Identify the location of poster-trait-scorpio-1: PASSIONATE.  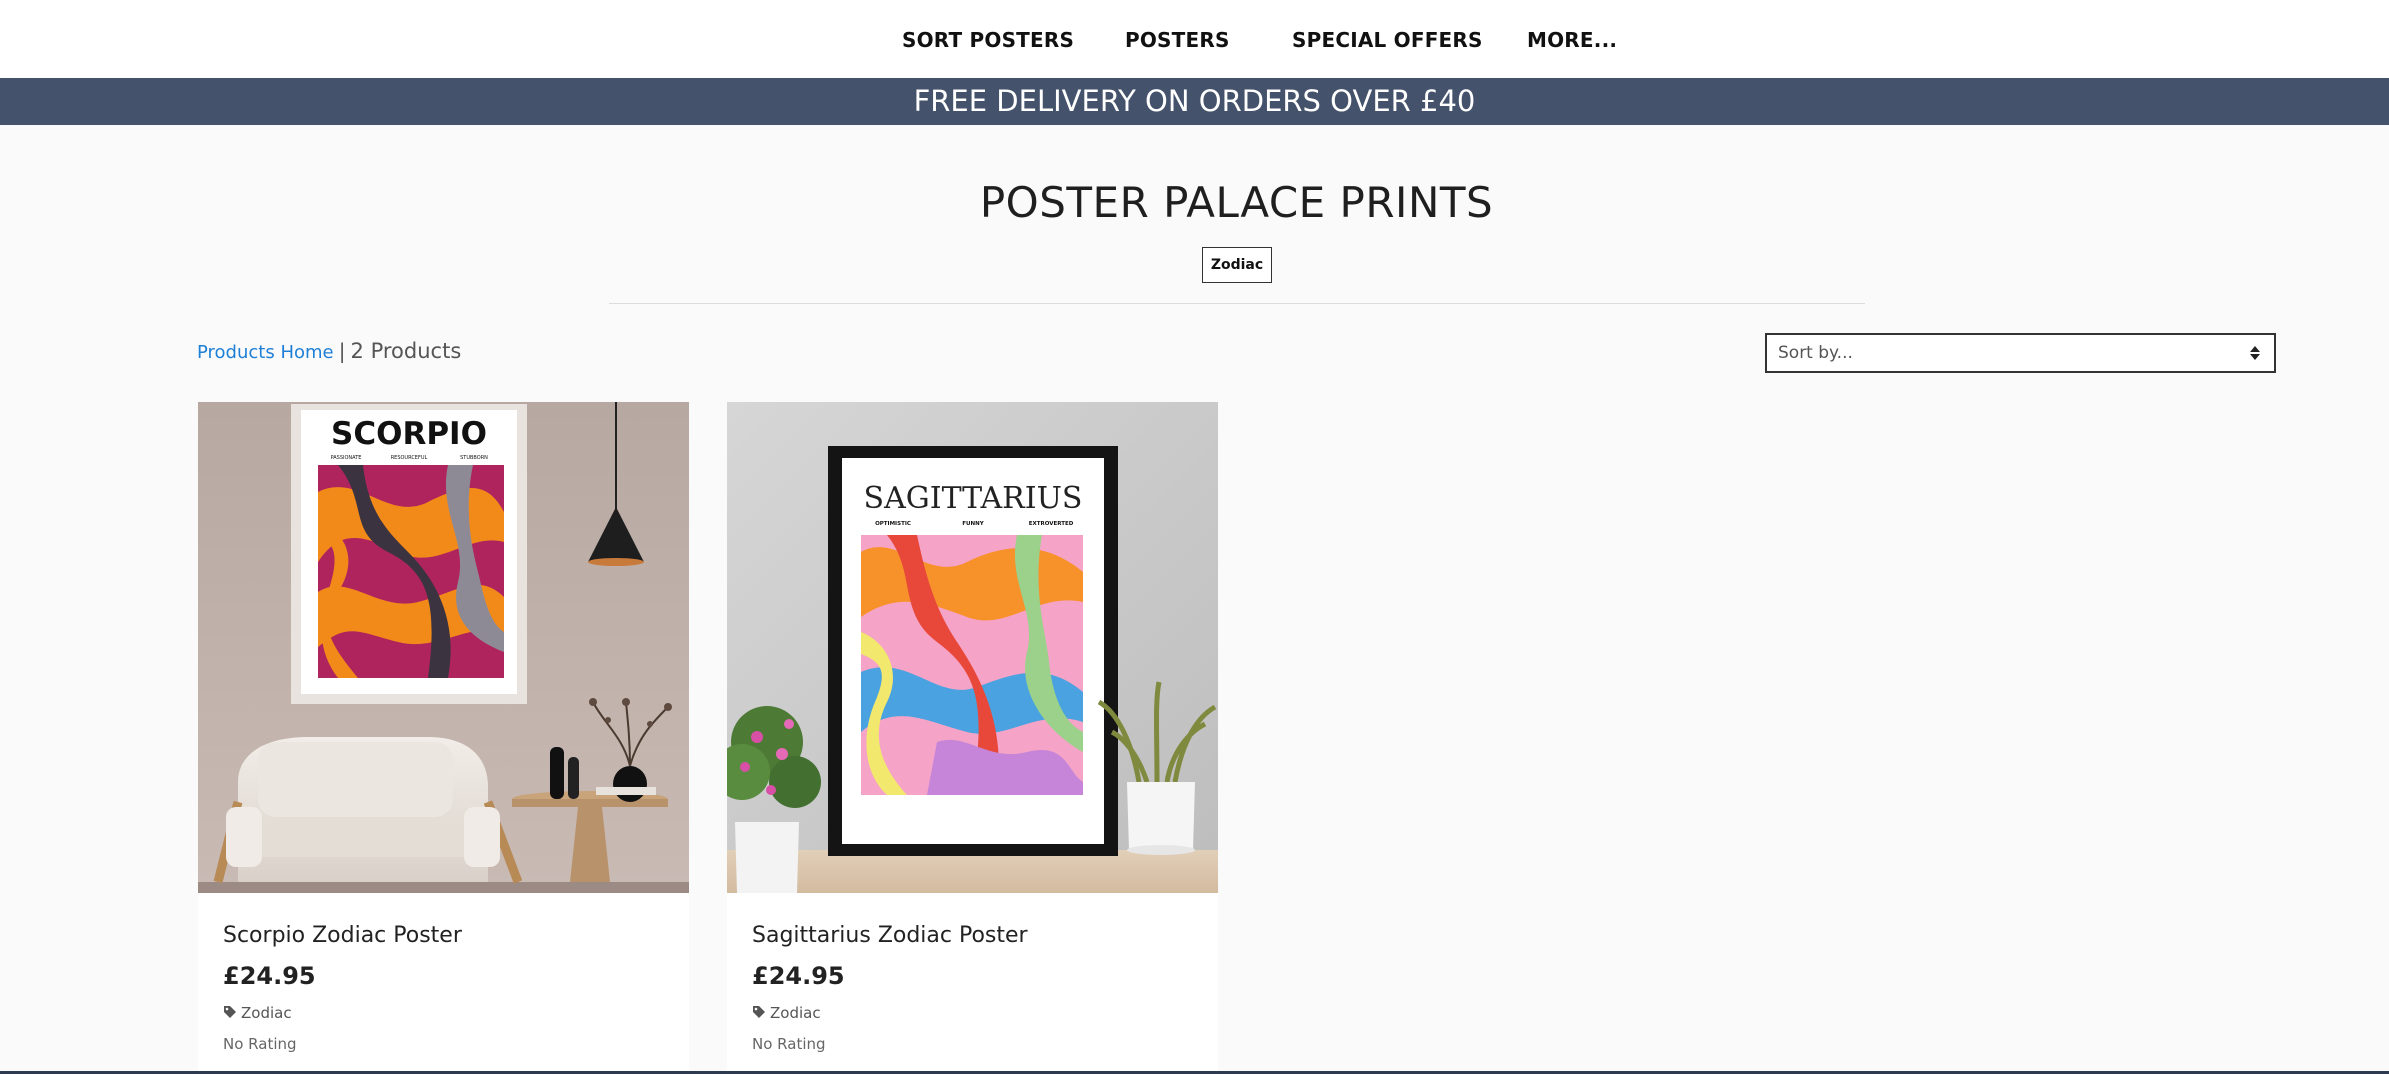
(346, 458).